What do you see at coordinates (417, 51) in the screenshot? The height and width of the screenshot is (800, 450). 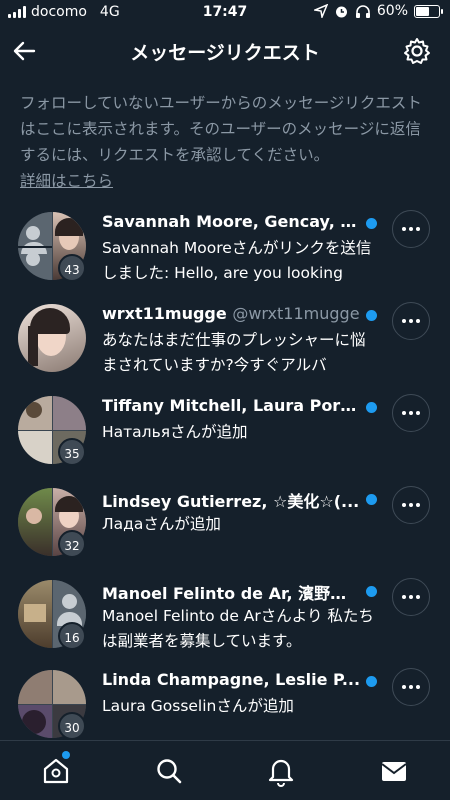 I see `gear-icon` at bounding box center [417, 51].